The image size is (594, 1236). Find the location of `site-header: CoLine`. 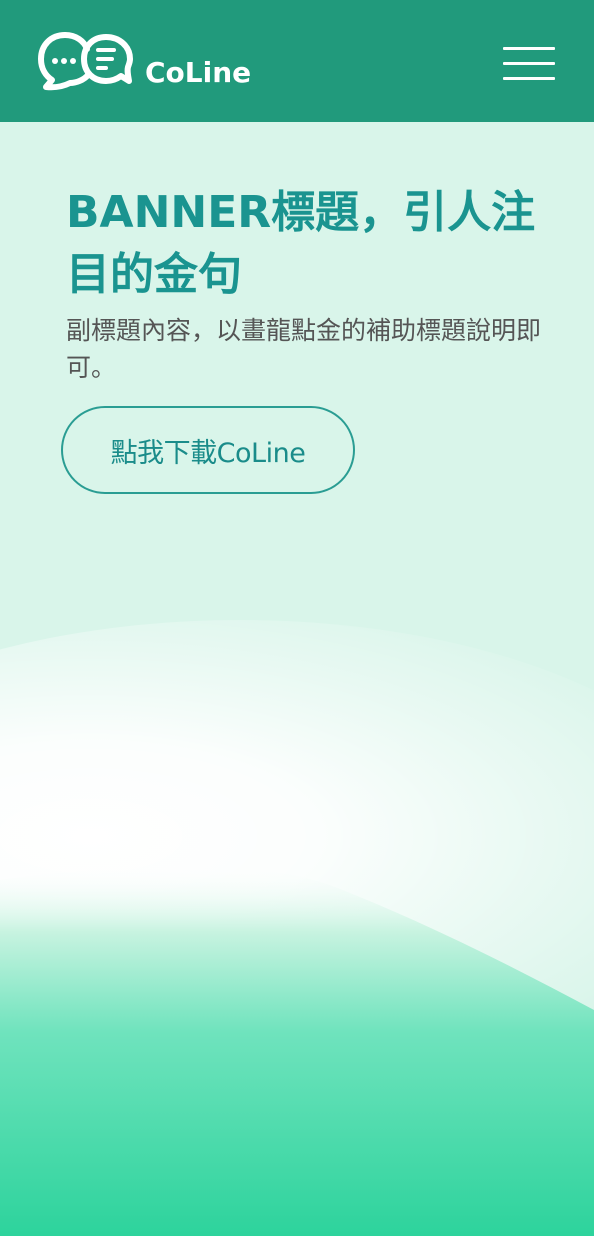

site-header: CoLine is located at coordinates (297, 61).